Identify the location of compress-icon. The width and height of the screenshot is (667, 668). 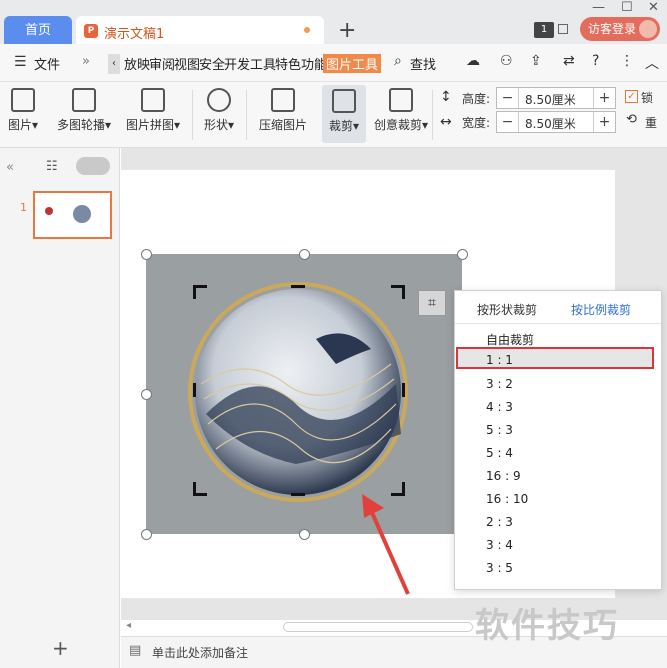
(283, 100).